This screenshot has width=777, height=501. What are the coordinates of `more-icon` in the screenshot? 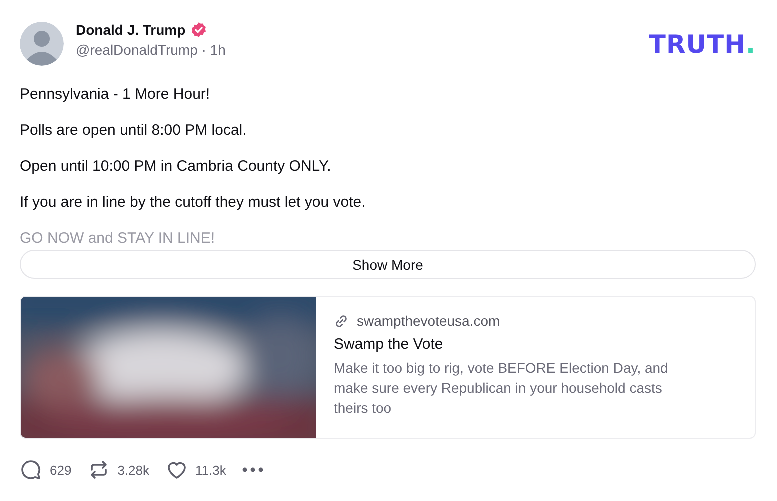 It's located at (253, 470).